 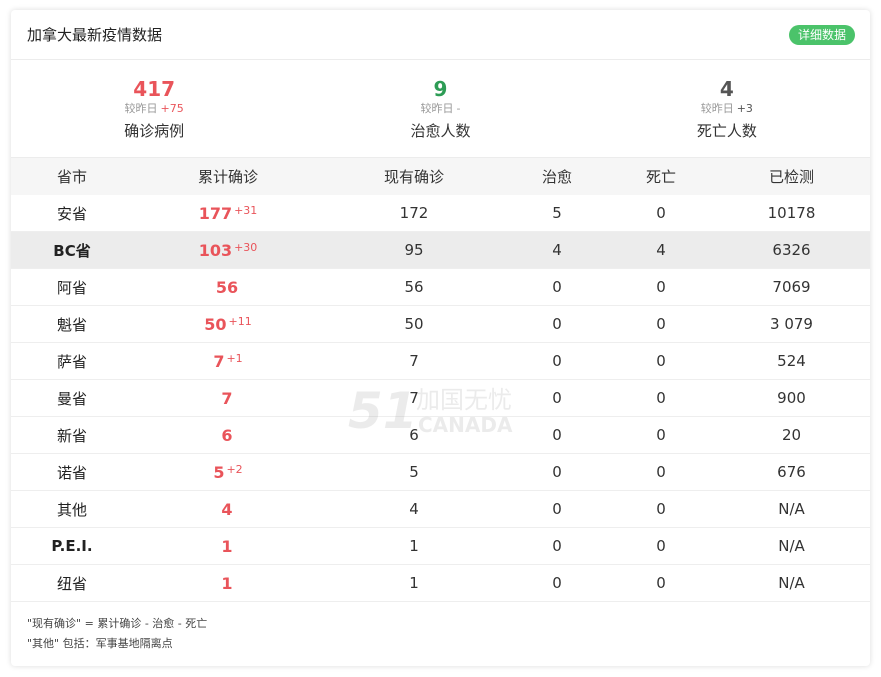 I want to click on current-confirmed: 6, so click(x=414, y=435).